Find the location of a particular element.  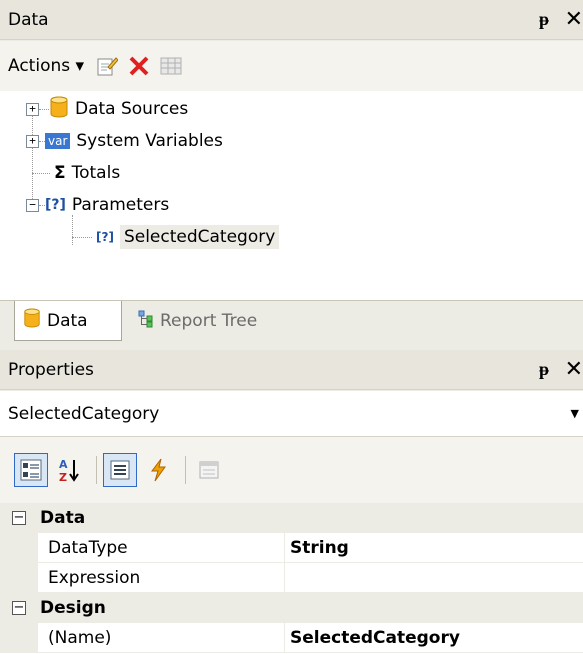

property-row-datatype: DataType String is located at coordinates (291, 548).